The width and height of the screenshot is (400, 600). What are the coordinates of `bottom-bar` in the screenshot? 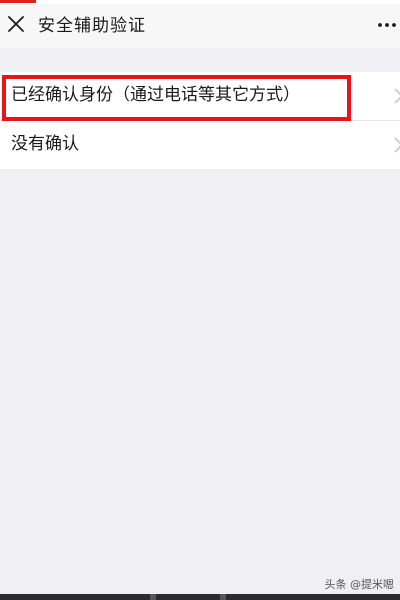 It's located at (200, 597).